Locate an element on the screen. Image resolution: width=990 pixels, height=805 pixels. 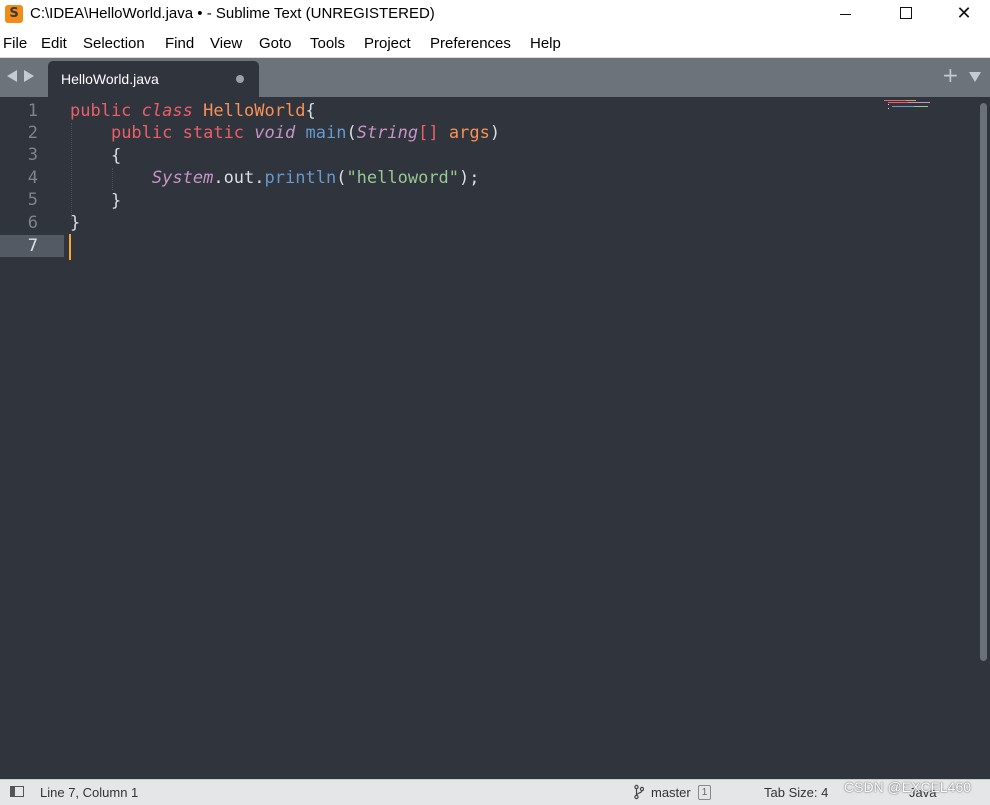
line-number: 2 is located at coordinates (32, 133).